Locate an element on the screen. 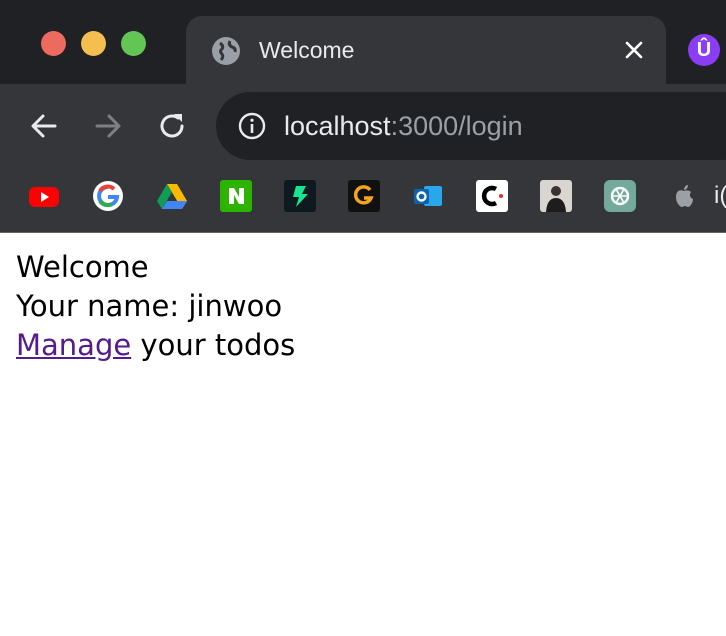 The image size is (726, 636). google-drive-icon is located at coordinates (172, 196).